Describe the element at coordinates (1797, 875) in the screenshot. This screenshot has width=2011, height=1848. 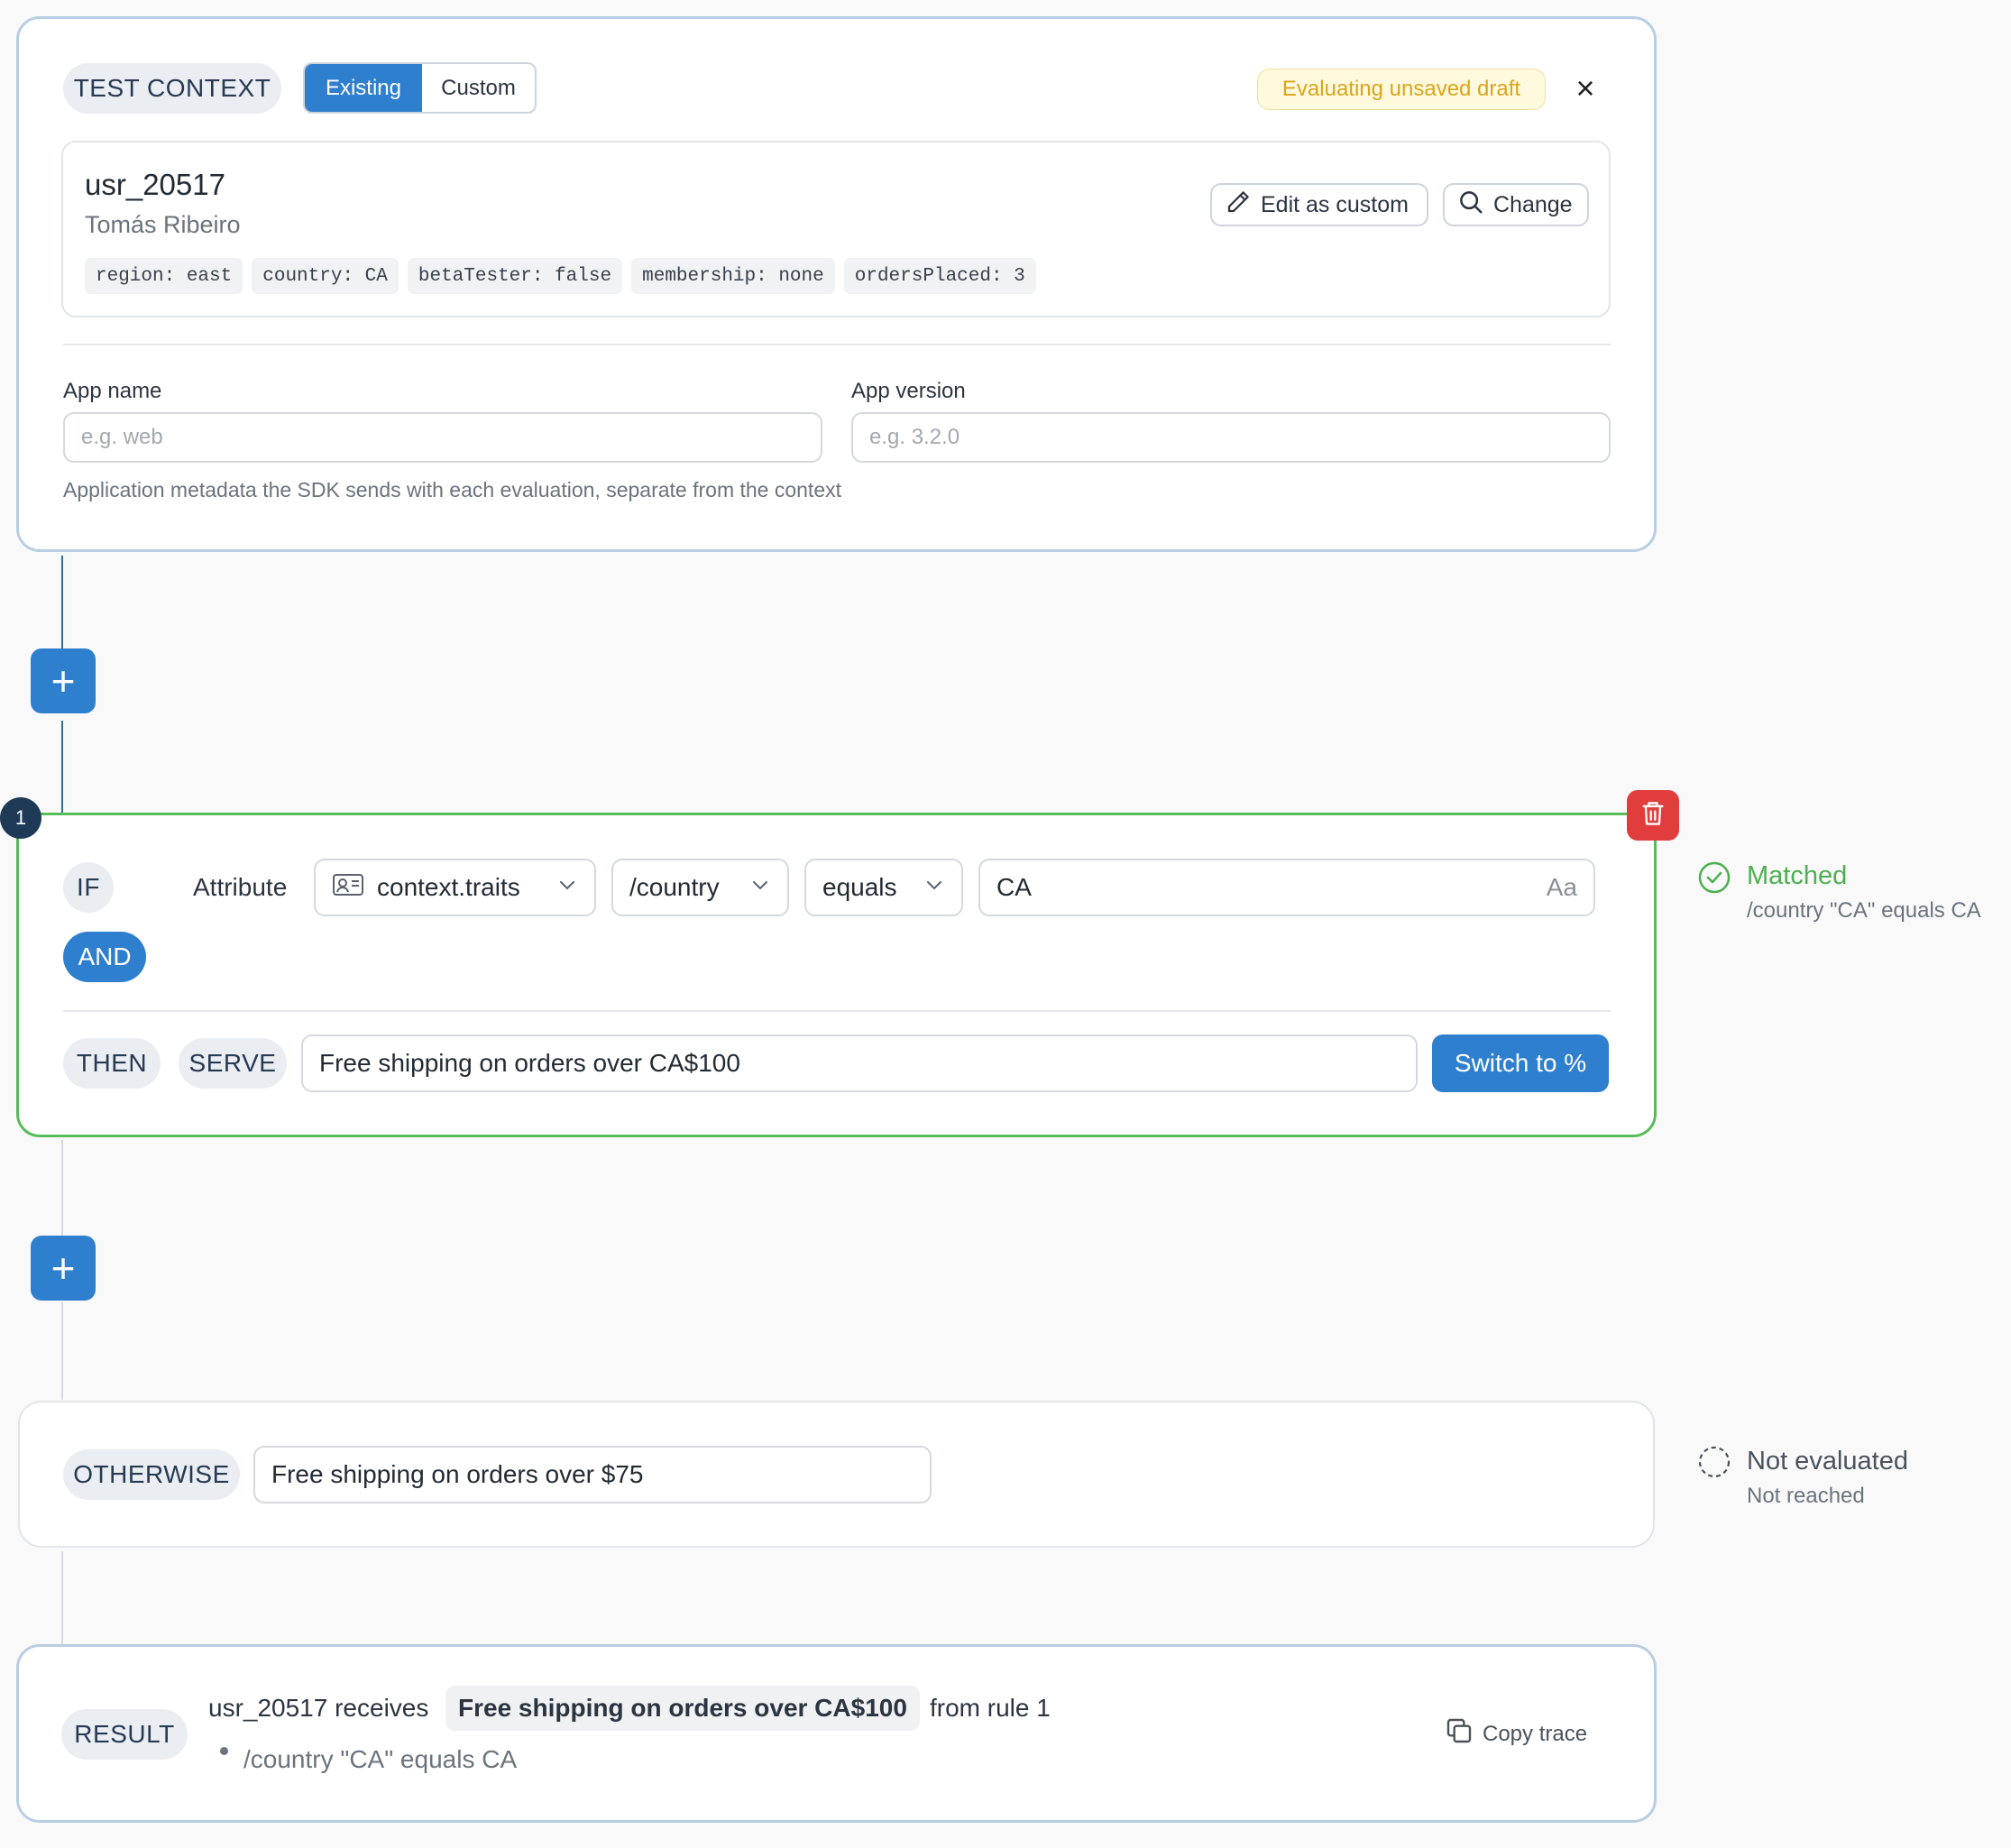
I see `rule-status-title: Matched` at that location.